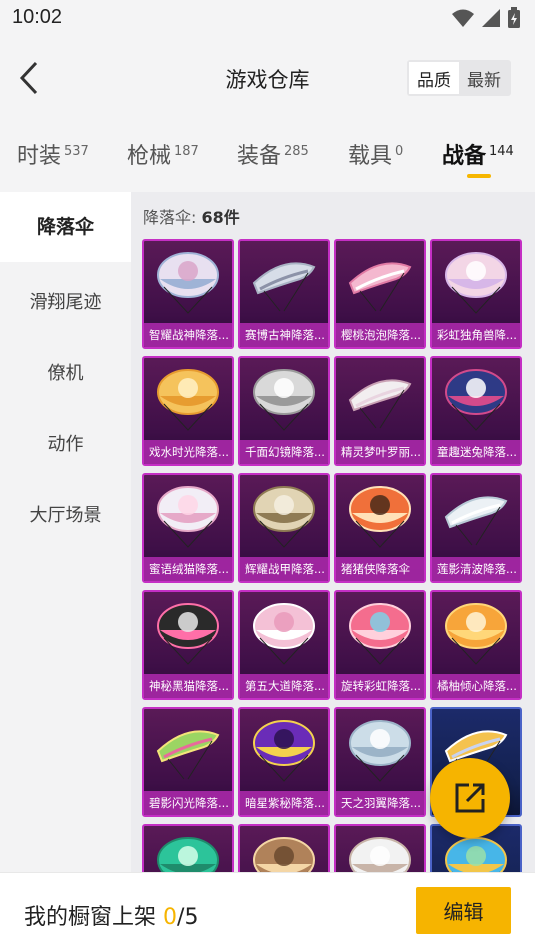 This screenshot has width=535, height=951. Describe the element at coordinates (65, 301) in the screenshot. I see `sidebar-item-glide-trail: 滑翔尾迹` at that location.